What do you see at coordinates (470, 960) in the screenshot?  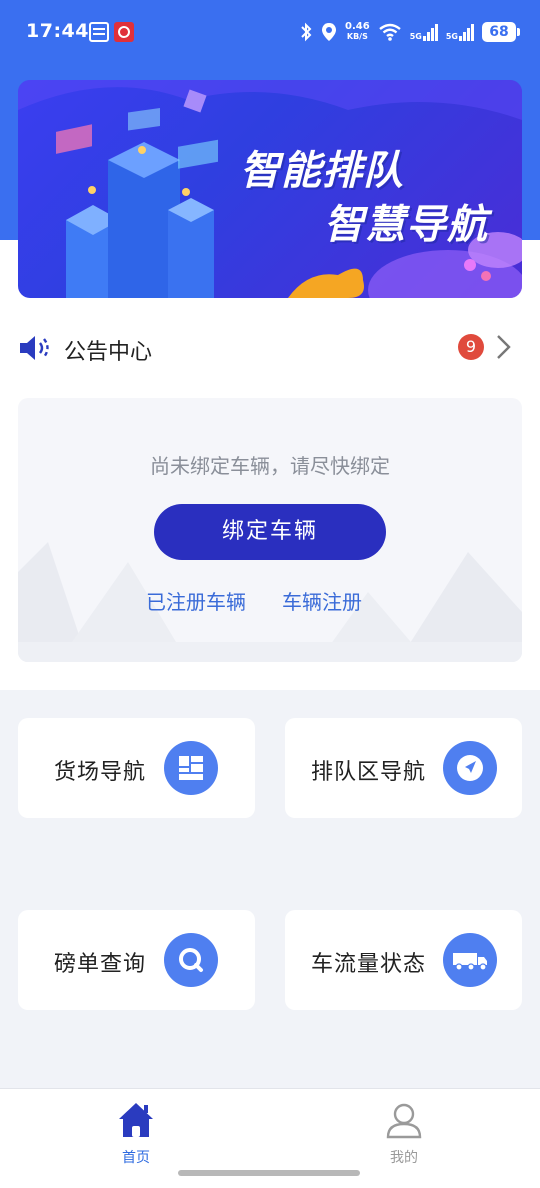 I see `truck-icon` at bounding box center [470, 960].